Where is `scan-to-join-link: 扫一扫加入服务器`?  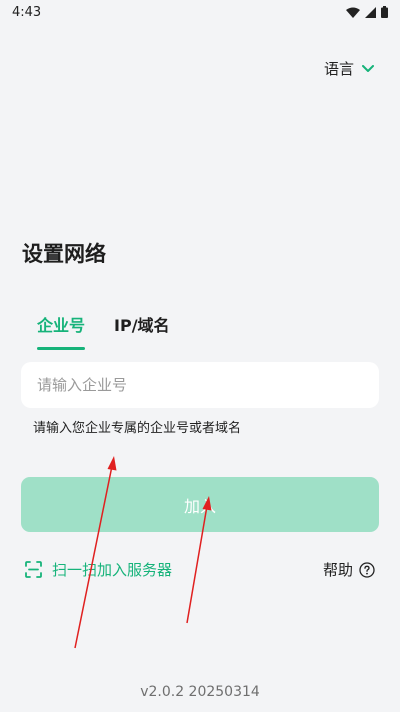
scan-to-join-link: 扫一扫加入服务器 is located at coordinates (98, 569).